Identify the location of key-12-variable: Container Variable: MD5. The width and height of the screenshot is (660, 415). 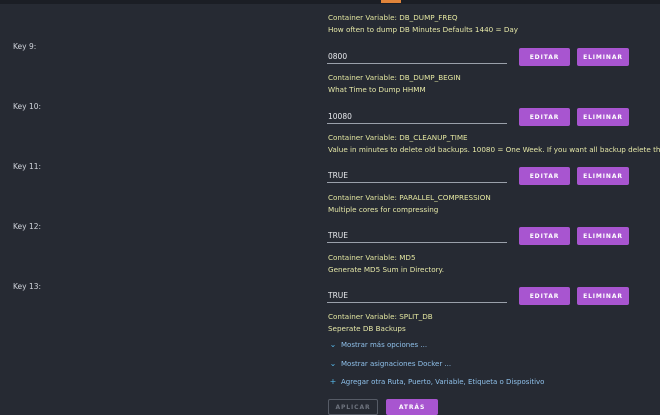
(372, 257).